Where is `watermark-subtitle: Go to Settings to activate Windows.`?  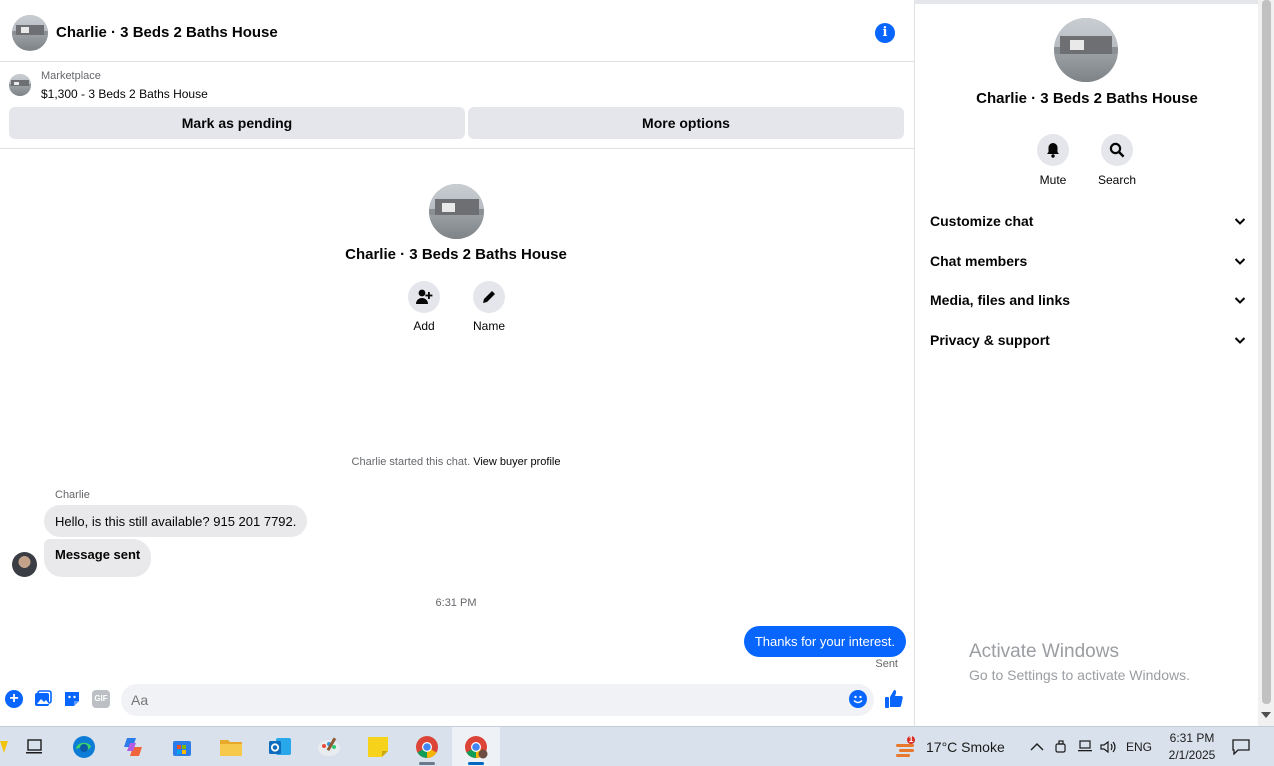
watermark-subtitle: Go to Settings to activate Windows. is located at coordinates (1079, 675).